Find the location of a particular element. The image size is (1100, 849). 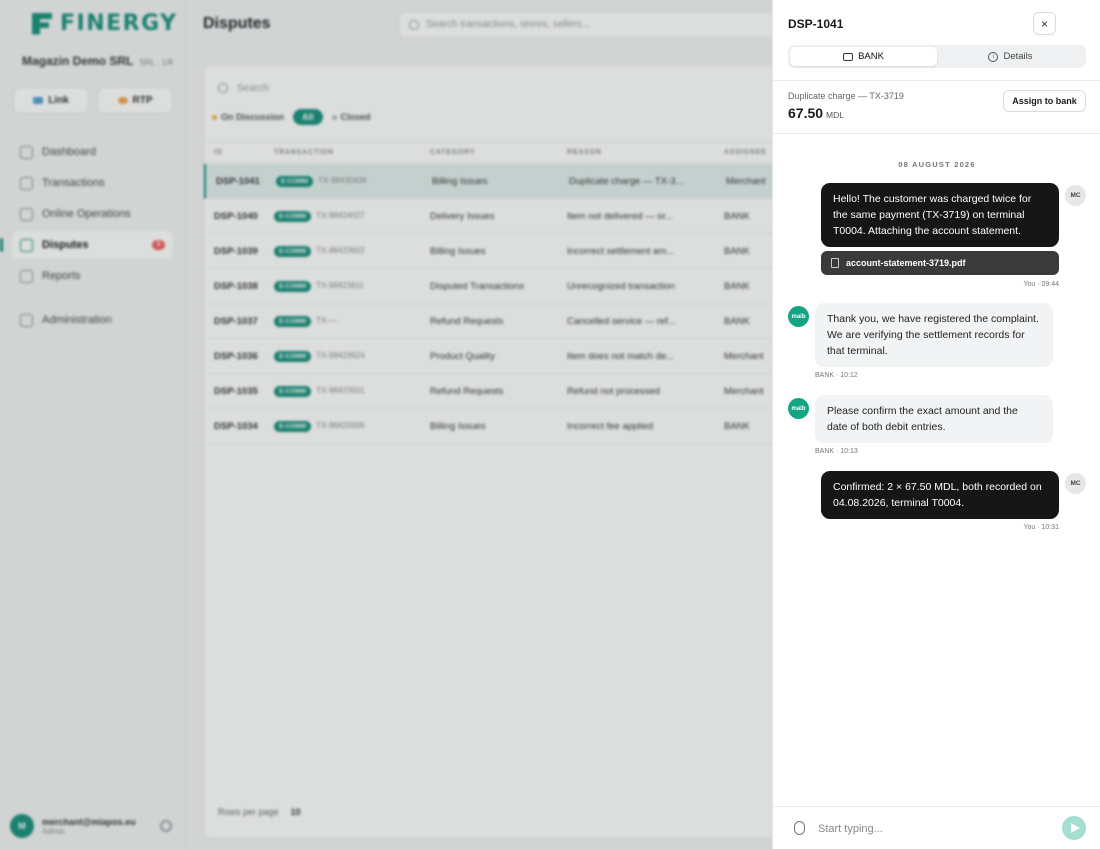

tab-bank-label: BANK is located at coordinates (871, 56).